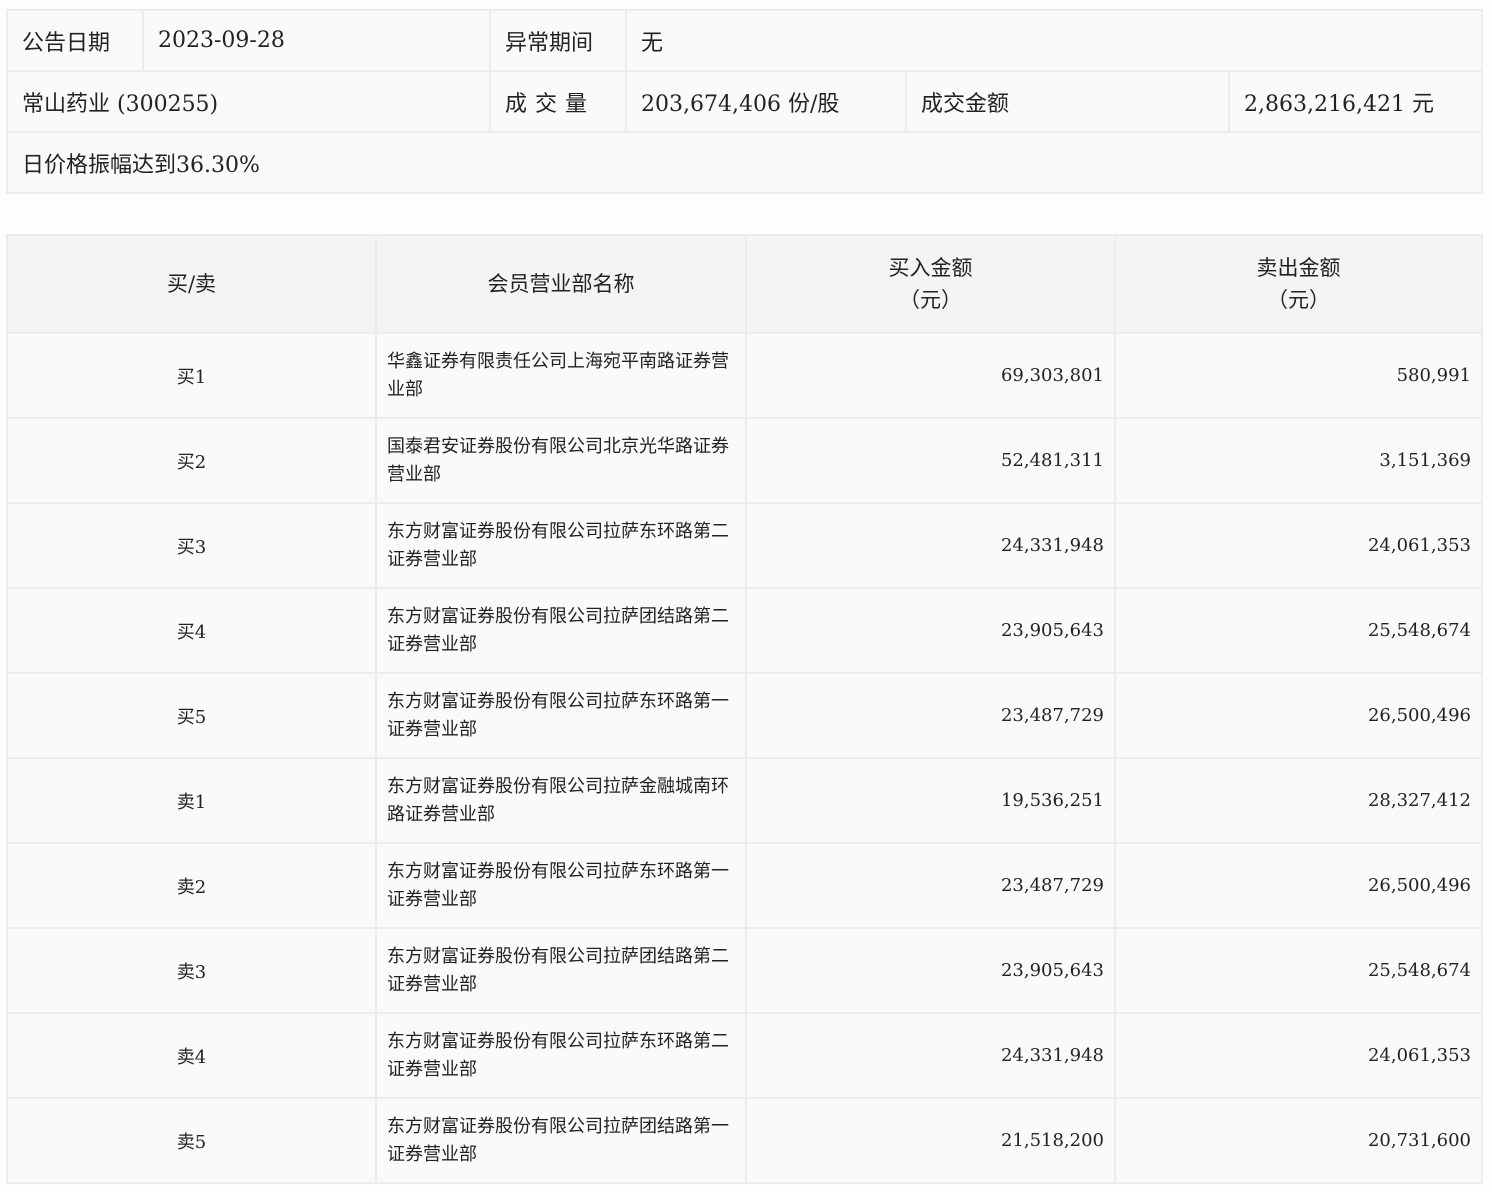 This screenshot has height=1192, width=1492. I want to click on buy-amount: 52,481,311, so click(930, 460).